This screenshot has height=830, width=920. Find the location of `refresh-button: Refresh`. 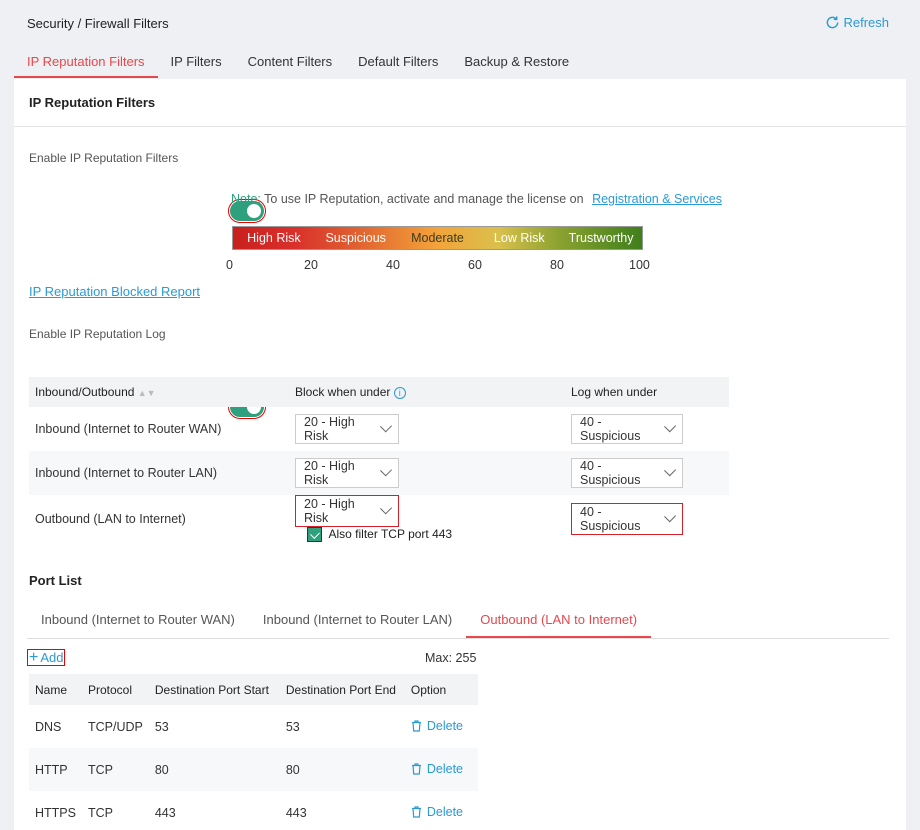

refresh-button: Refresh is located at coordinates (857, 22).